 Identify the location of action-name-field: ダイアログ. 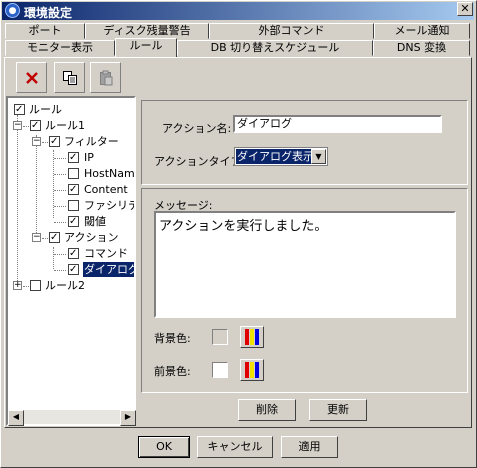
(337, 124).